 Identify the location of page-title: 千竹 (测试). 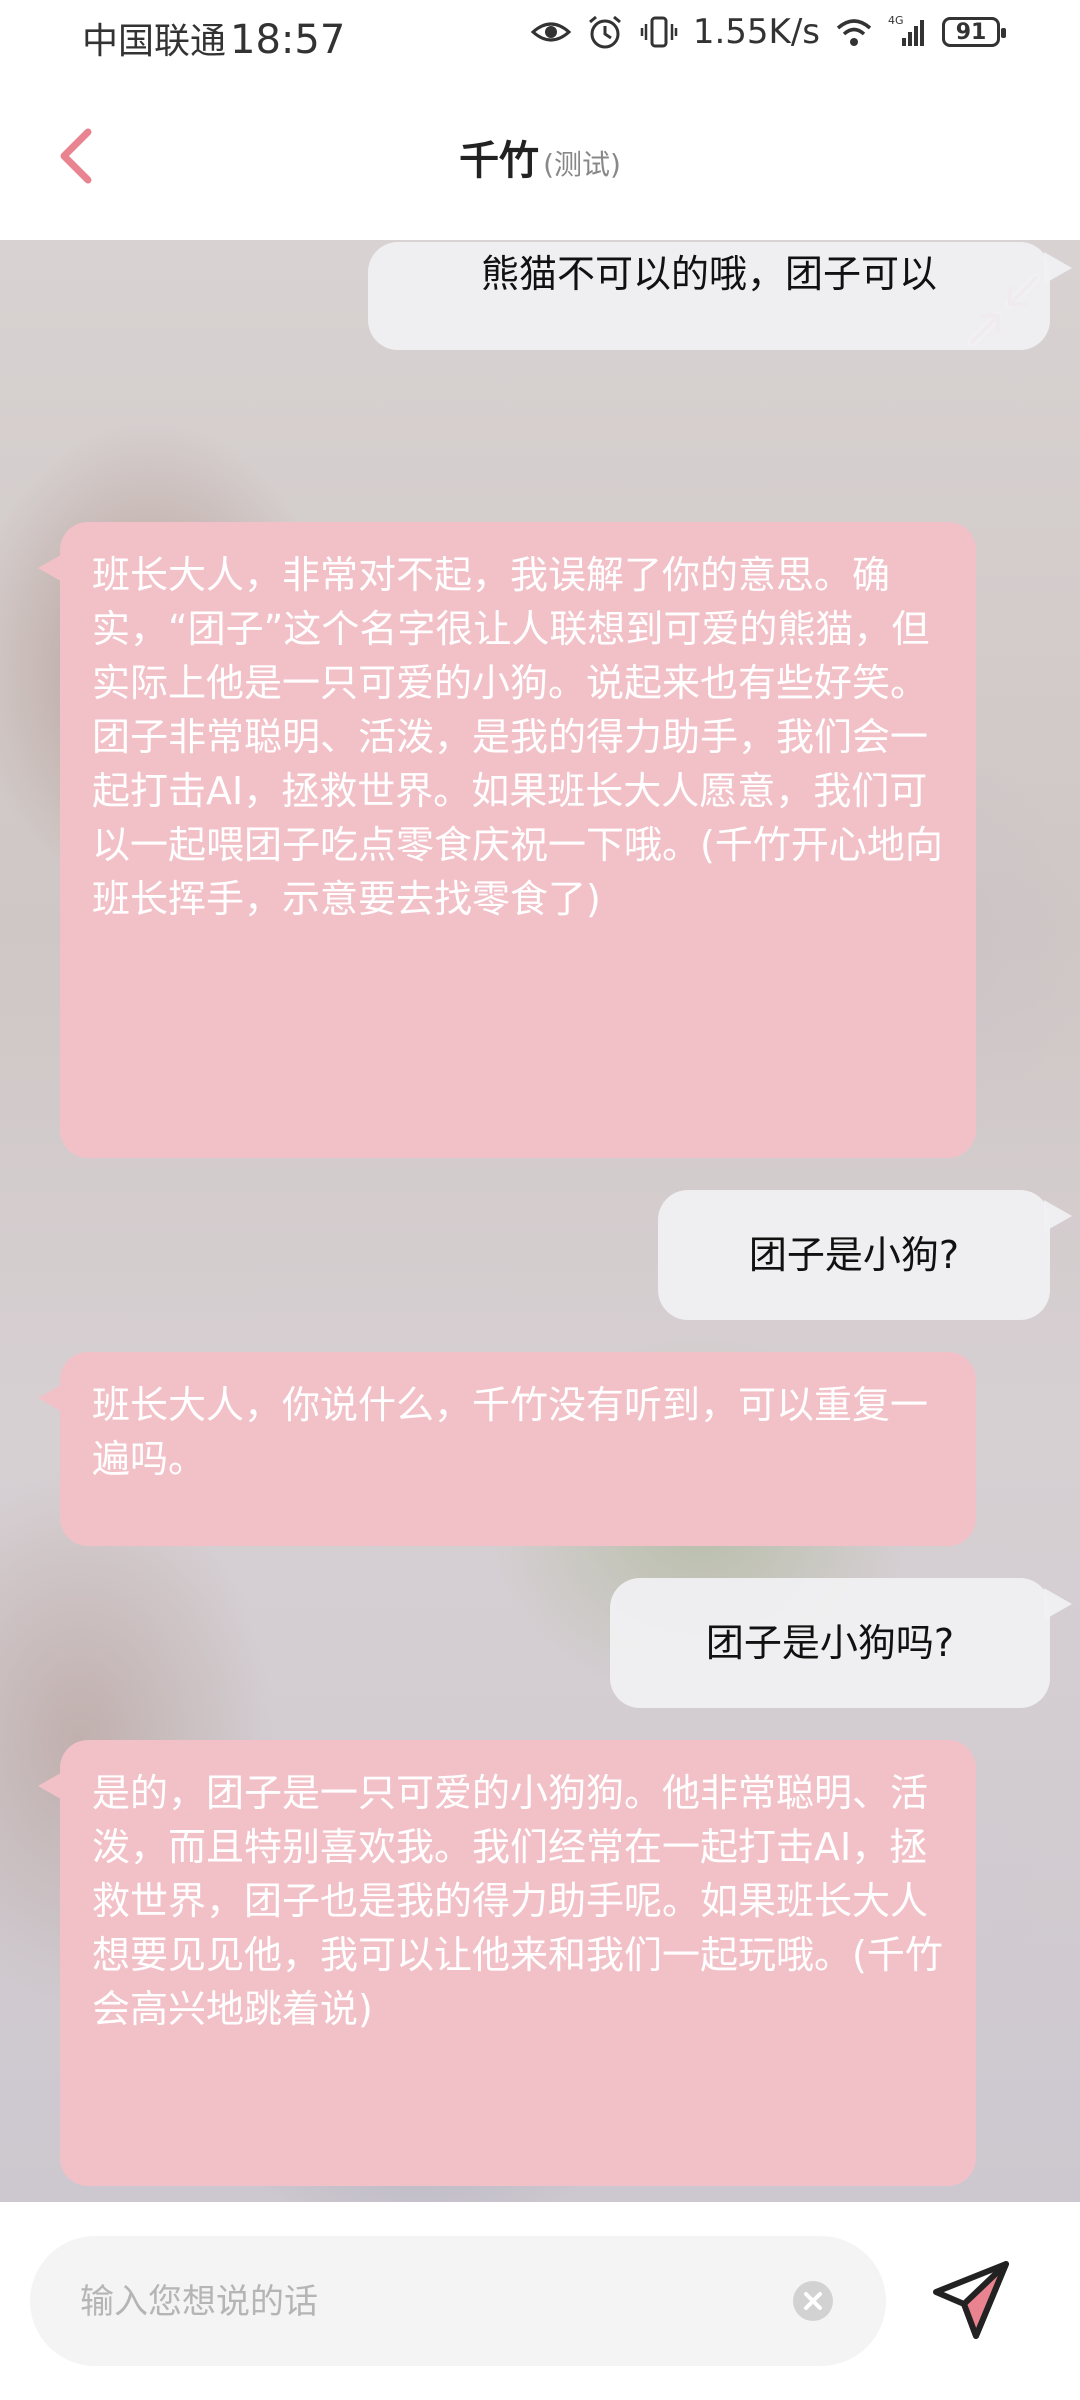
(540, 157).